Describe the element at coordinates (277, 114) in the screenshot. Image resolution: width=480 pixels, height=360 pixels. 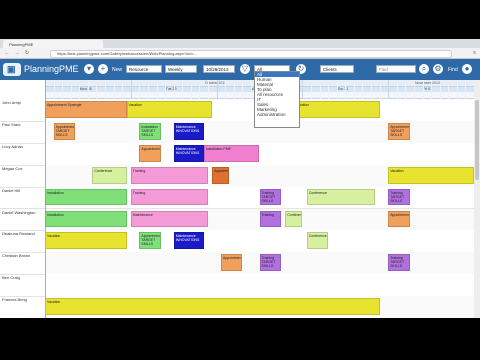
I see `filter-option: Administration` at that location.